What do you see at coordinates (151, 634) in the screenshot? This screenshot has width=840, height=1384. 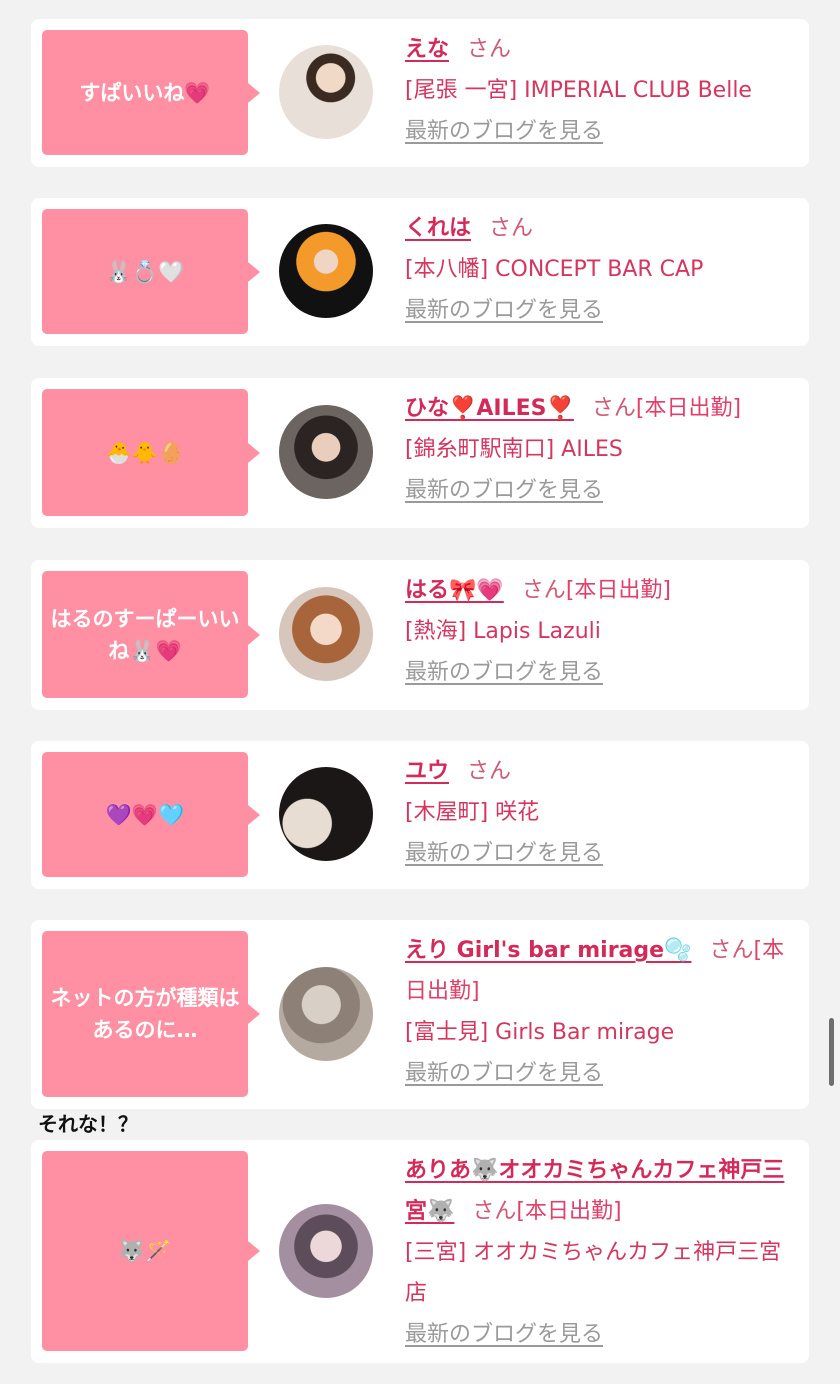 I see `comment-bubble: はるのすーぱーいいね🐰💗` at bounding box center [151, 634].